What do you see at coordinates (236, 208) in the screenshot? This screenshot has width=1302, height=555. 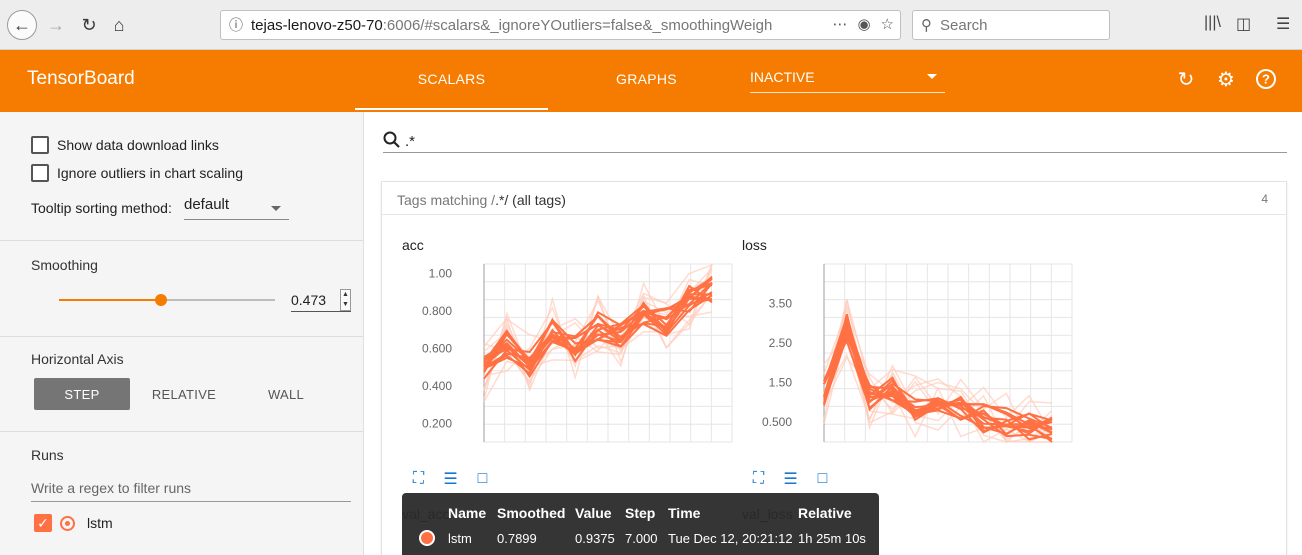 I see `tooltip-sort-select: default` at bounding box center [236, 208].